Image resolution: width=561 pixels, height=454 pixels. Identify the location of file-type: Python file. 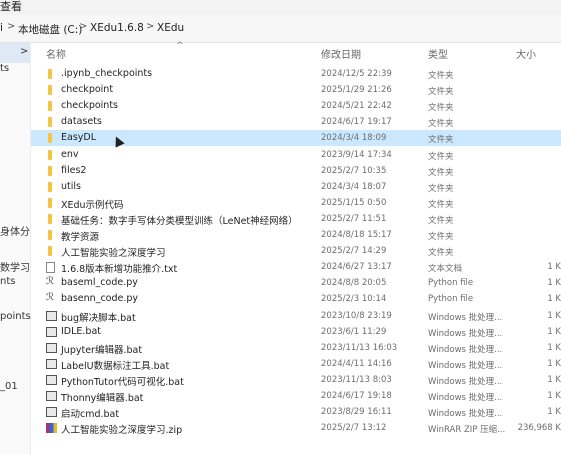
(451, 283).